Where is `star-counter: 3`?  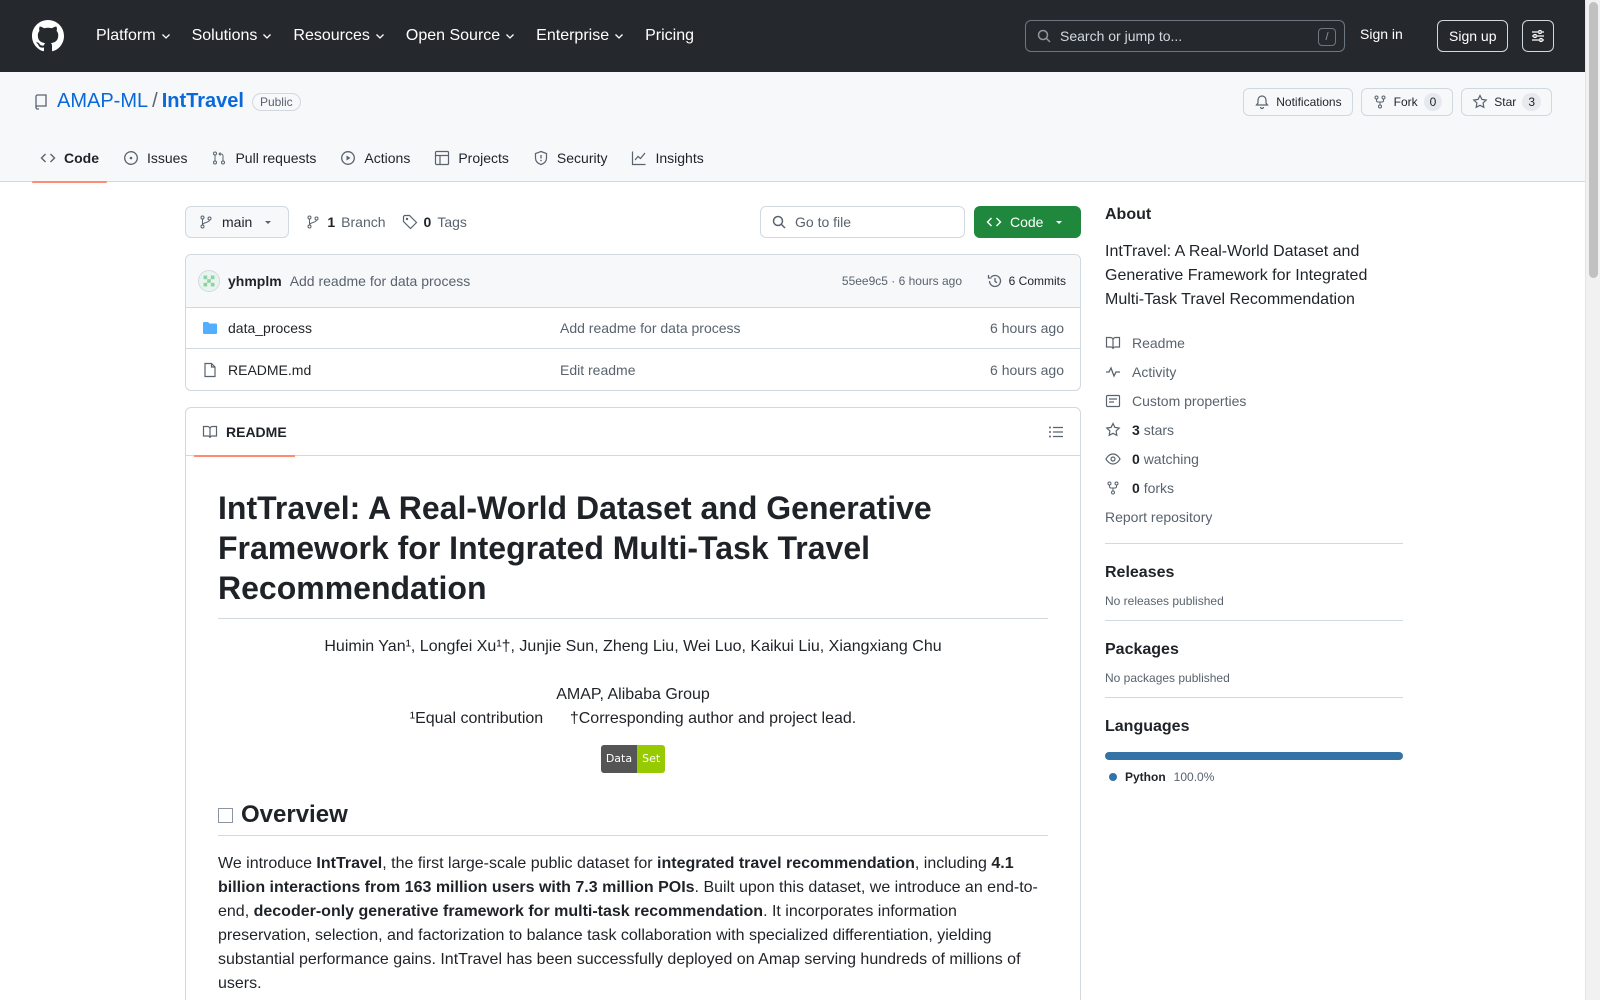
star-counter: 3 is located at coordinates (1531, 102).